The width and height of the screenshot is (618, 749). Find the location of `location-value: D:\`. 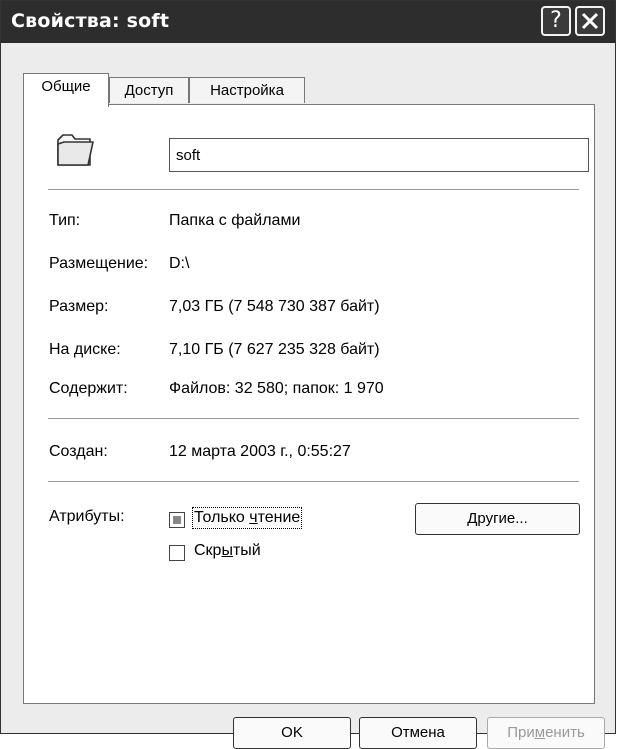

location-value: D:\ is located at coordinates (179, 263).